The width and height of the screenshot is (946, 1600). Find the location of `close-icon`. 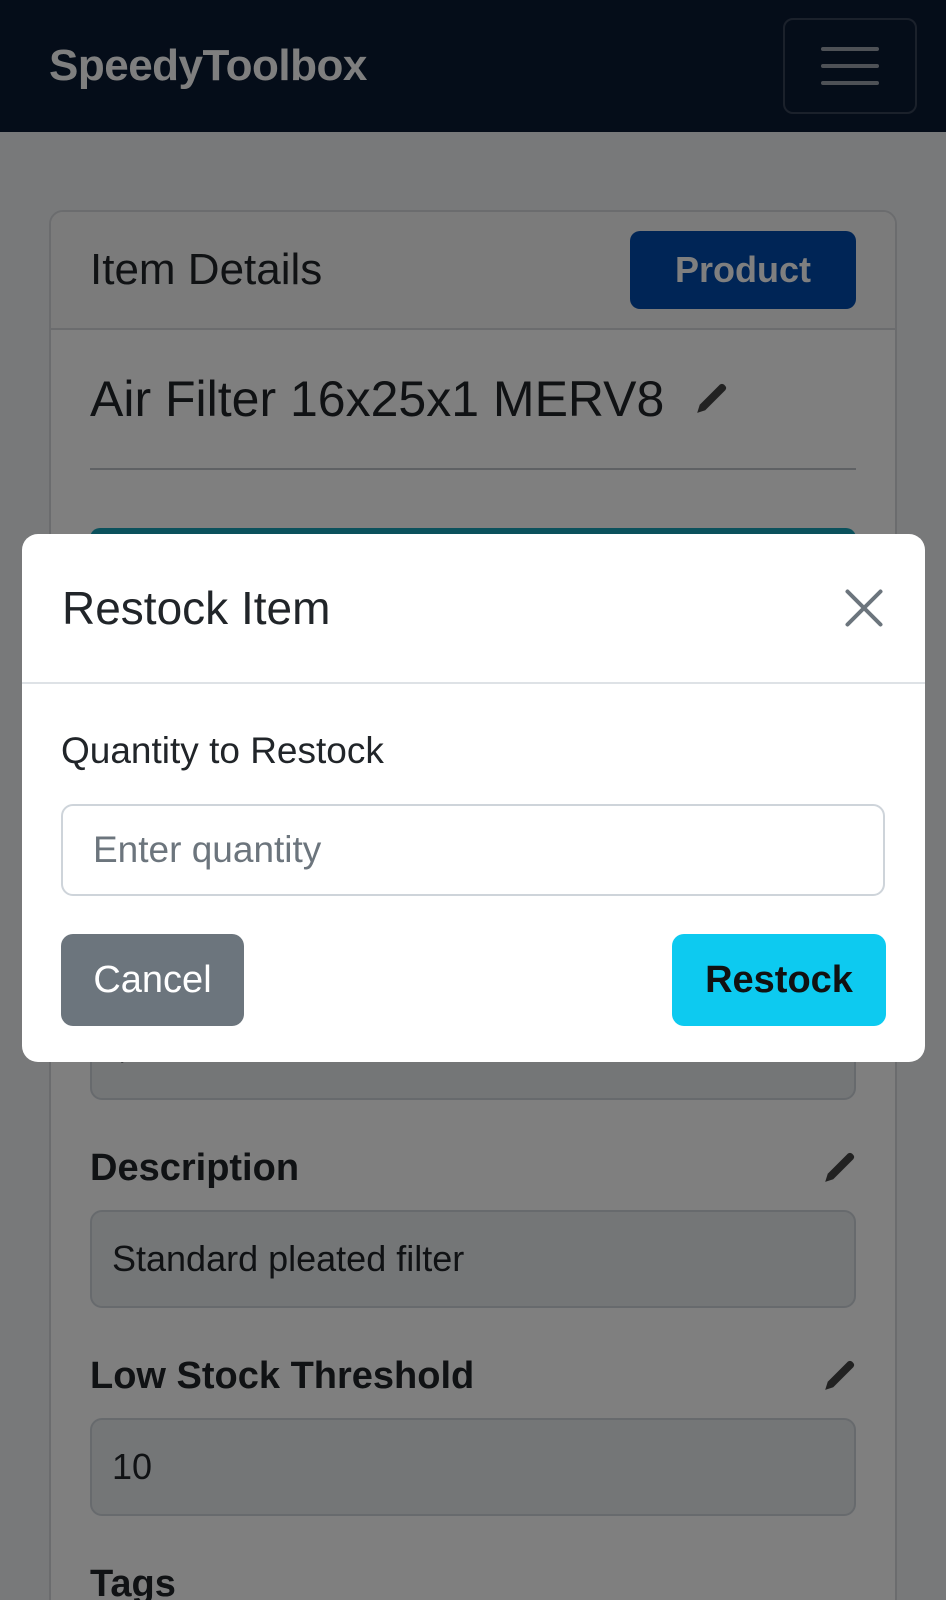

close-icon is located at coordinates (864, 608).